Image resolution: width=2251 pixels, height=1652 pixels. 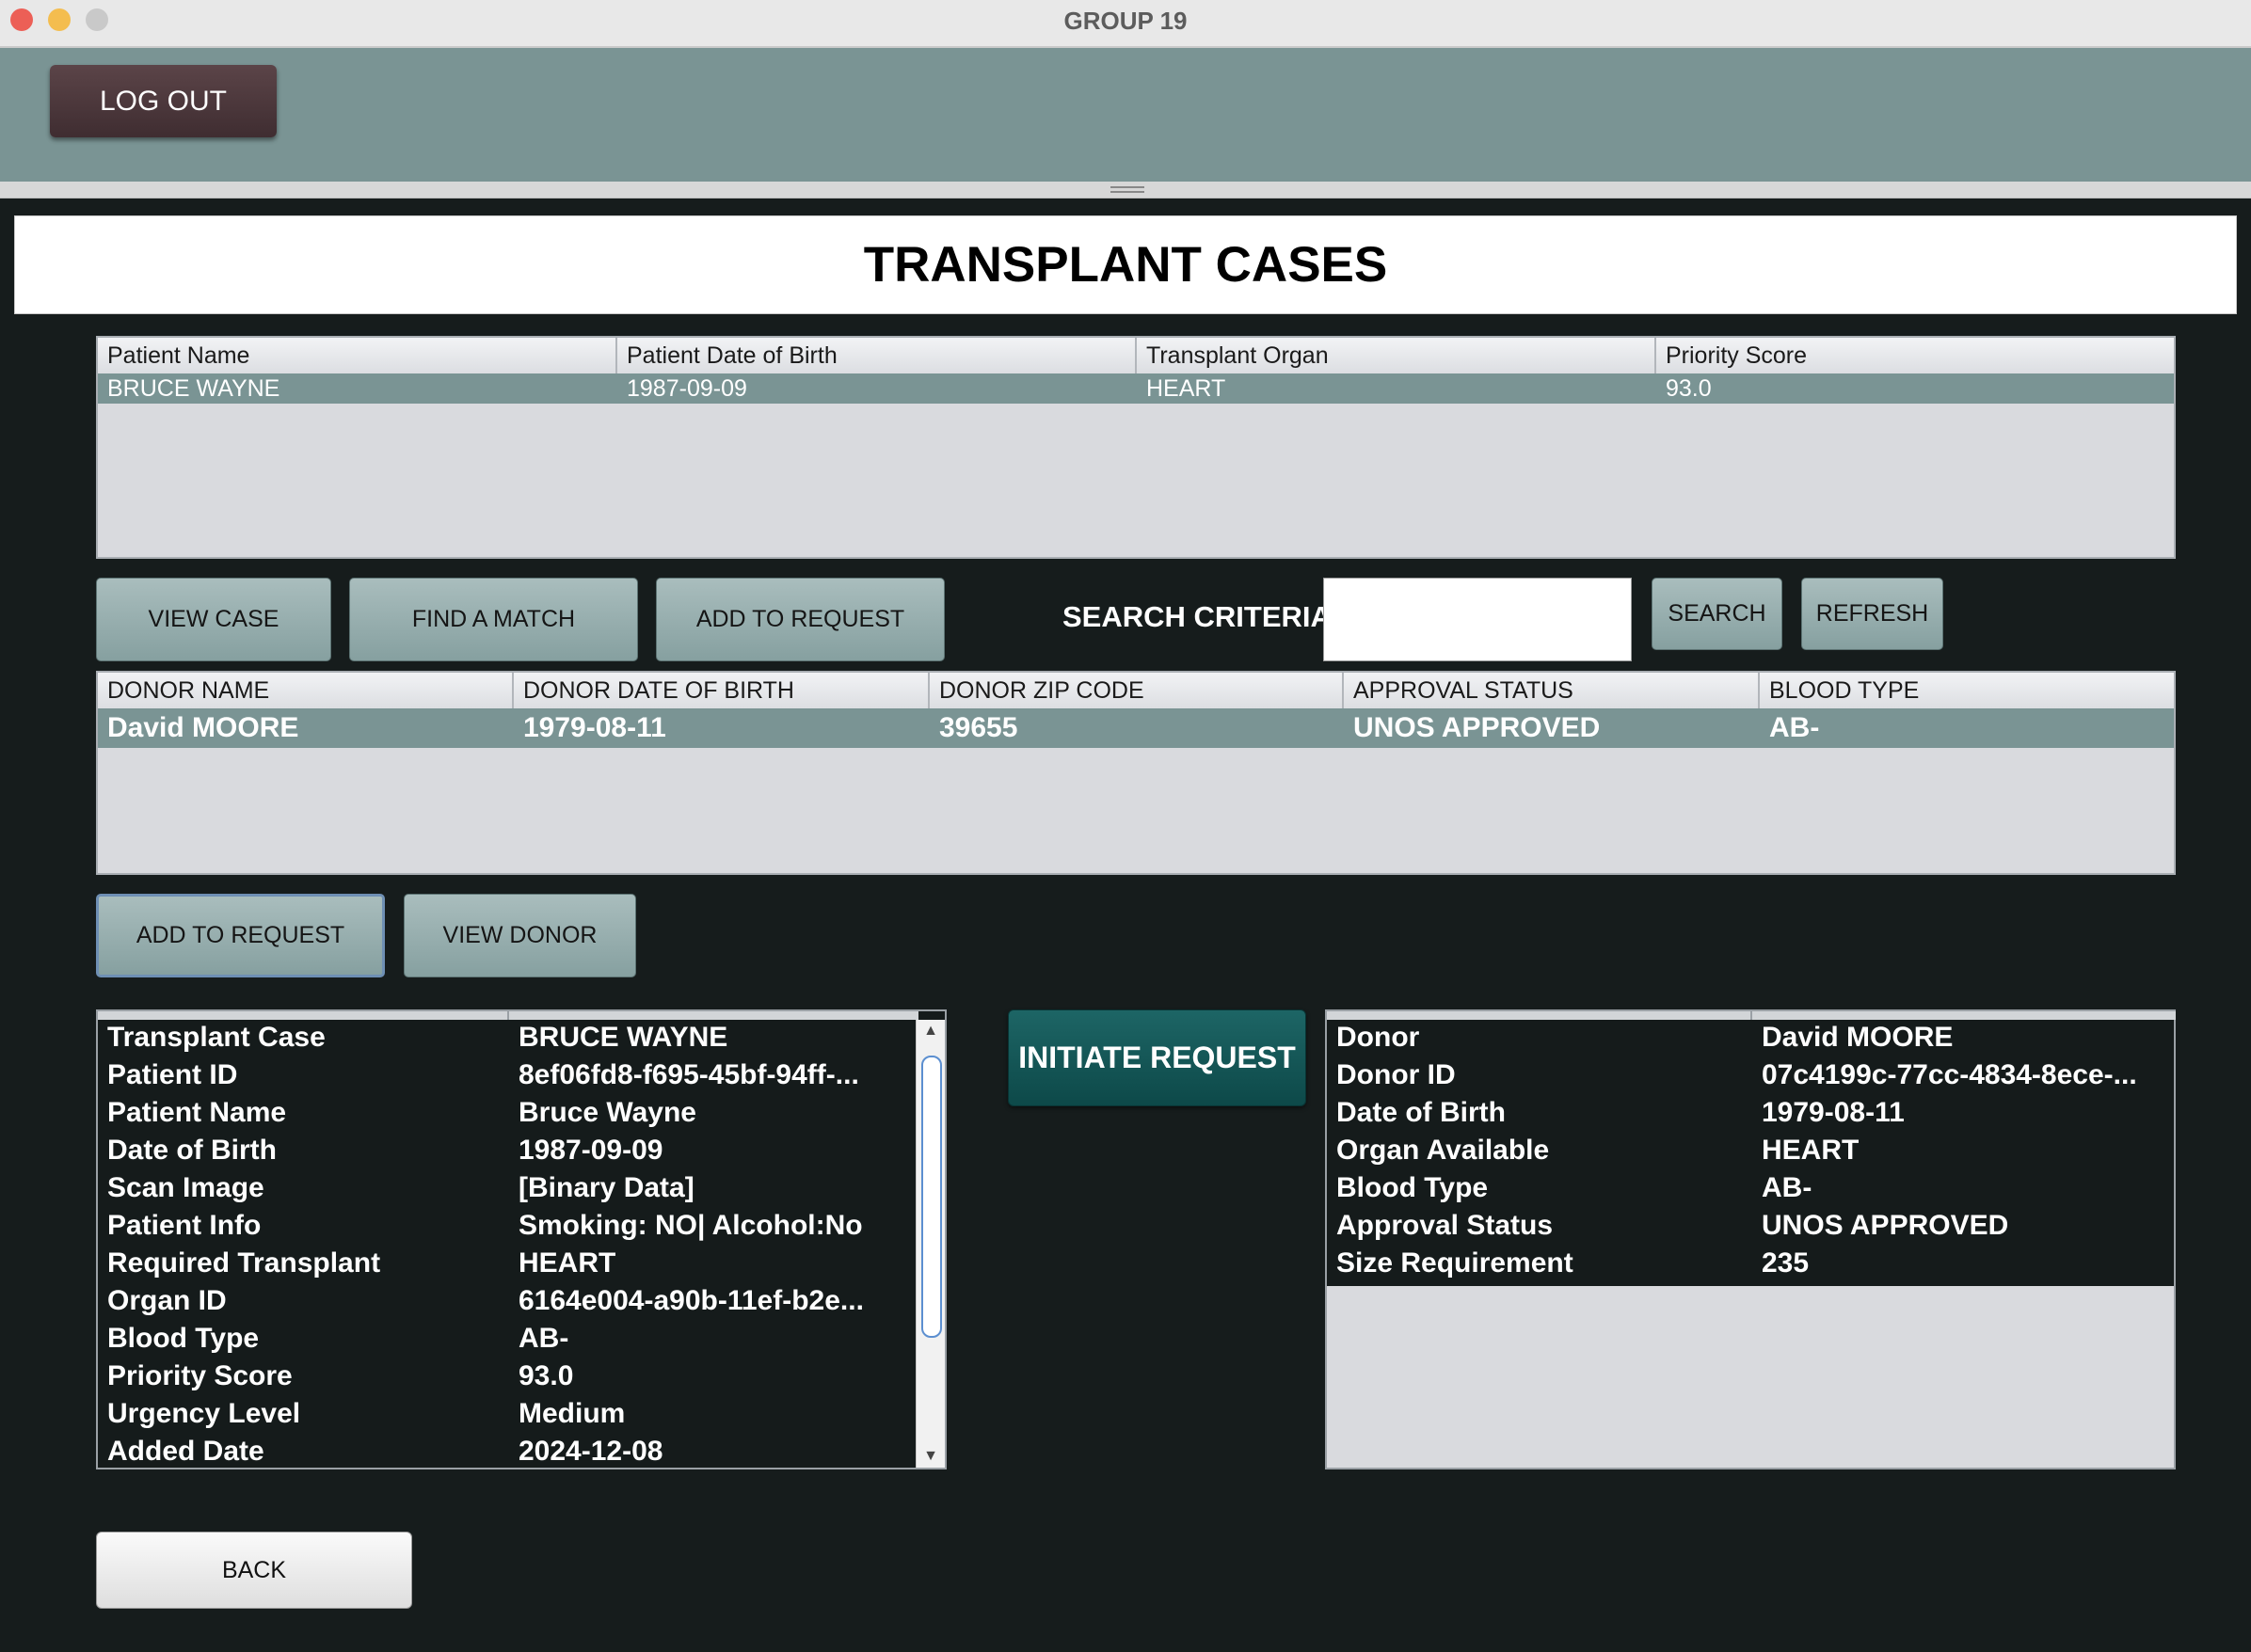 I want to click on detail-row: Urgency Level Medium, so click(x=522, y=1415).